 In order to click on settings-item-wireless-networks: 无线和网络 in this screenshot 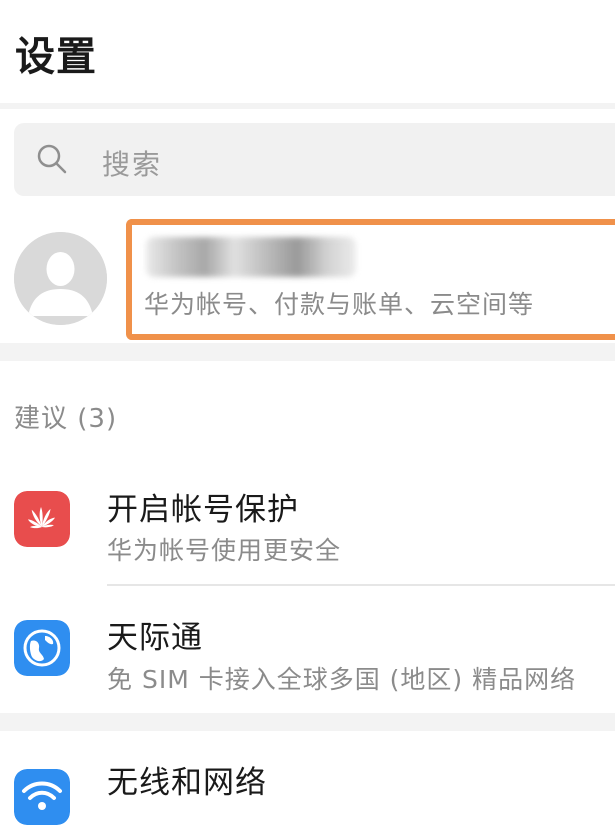, I will do `click(307, 778)`.